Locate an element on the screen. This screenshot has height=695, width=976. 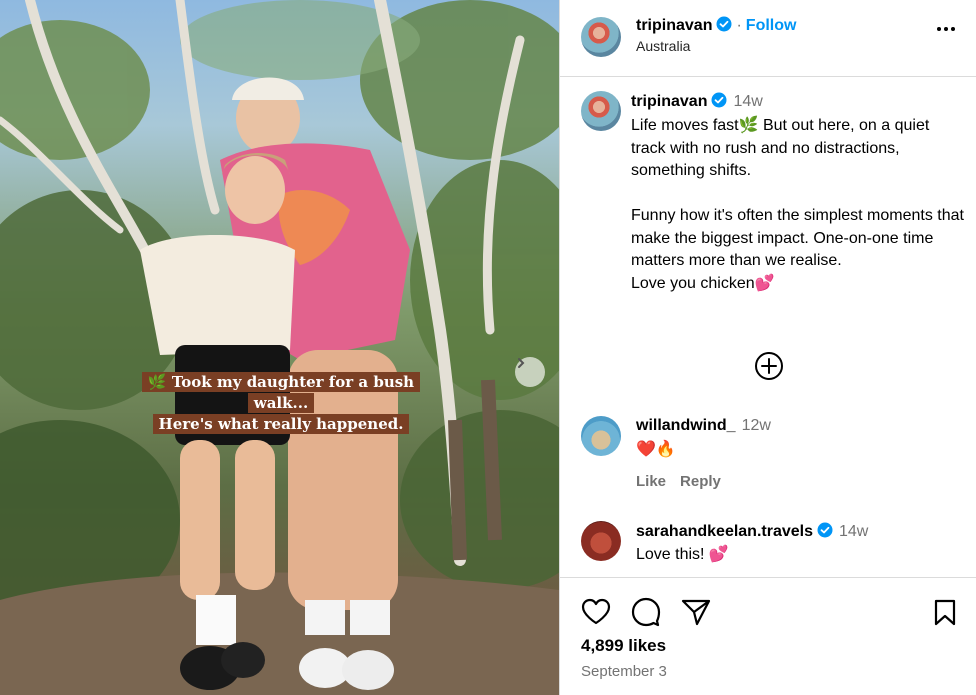
caption-author-avatar is located at coordinates (601, 111).